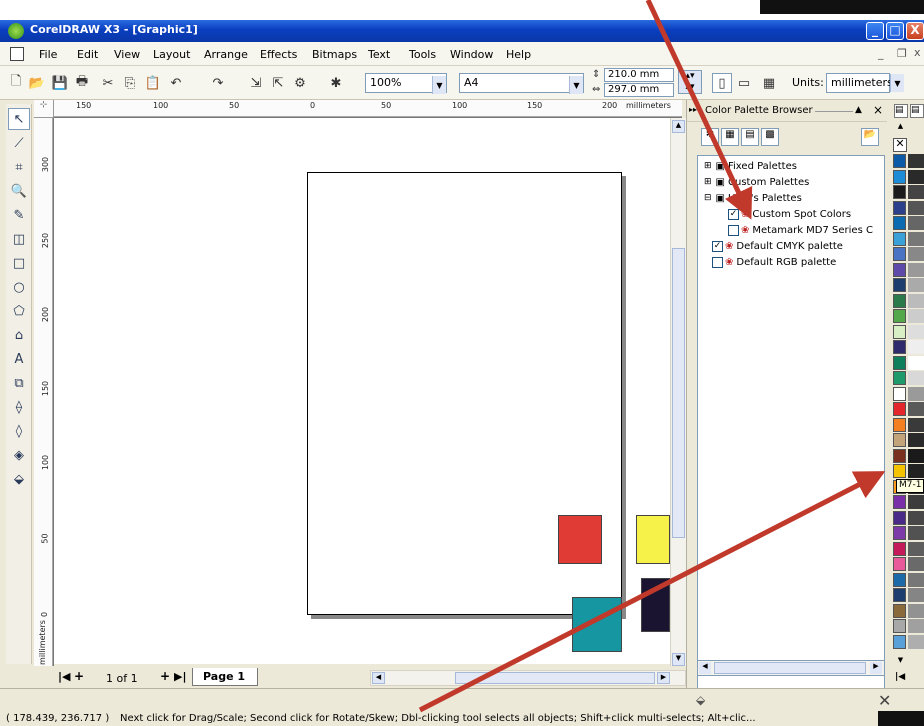 The width and height of the screenshot is (924, 726). Describe the element at coordinates (750, 166) in the screenshot. I see `tree-item-fixed-palettes: ⊞ ▣ Fixed Palettes` at that location.